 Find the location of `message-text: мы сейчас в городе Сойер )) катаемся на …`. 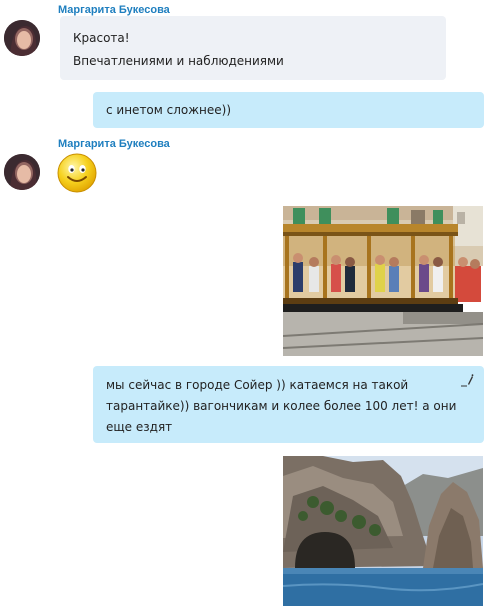

message-text: мы сейчас в городе Сойер )) катаемся на … is located at coordinates (257, 385).